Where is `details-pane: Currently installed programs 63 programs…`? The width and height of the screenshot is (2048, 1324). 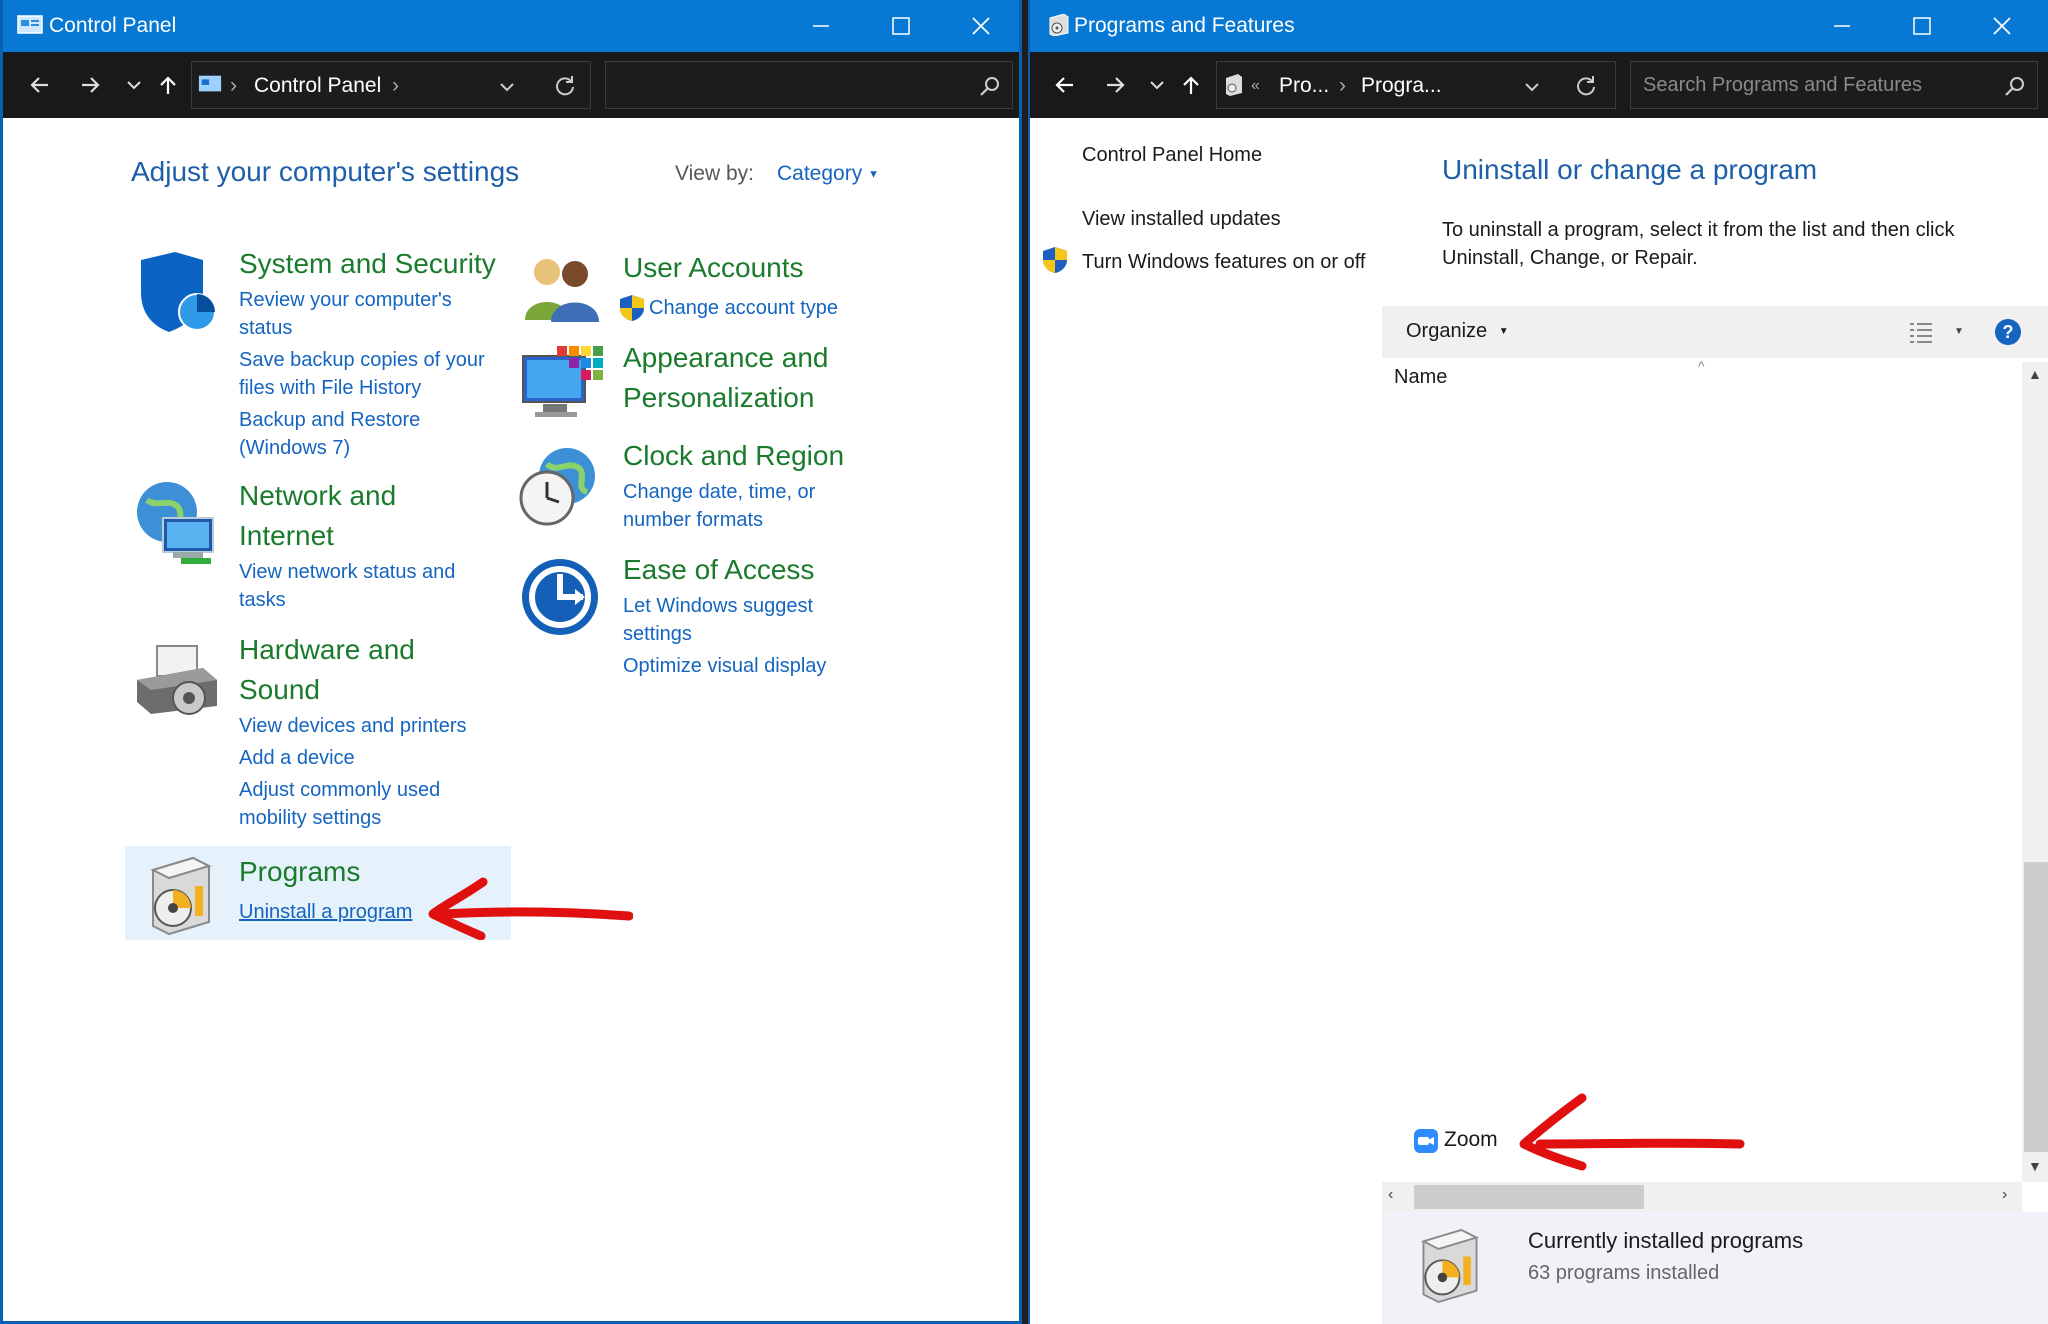
details-pane: Currently installed programs 63 programs… is located at coordinates (1715, 1268).